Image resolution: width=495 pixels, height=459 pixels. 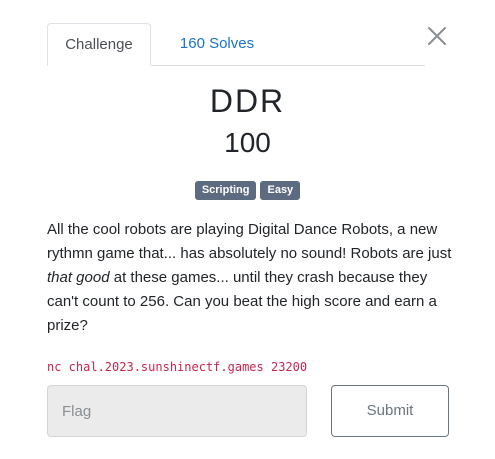 What do you see at coordinates (225, 190) in the screenshot?
I see `tag-category: Scripting` at bounding box center [225, 190].